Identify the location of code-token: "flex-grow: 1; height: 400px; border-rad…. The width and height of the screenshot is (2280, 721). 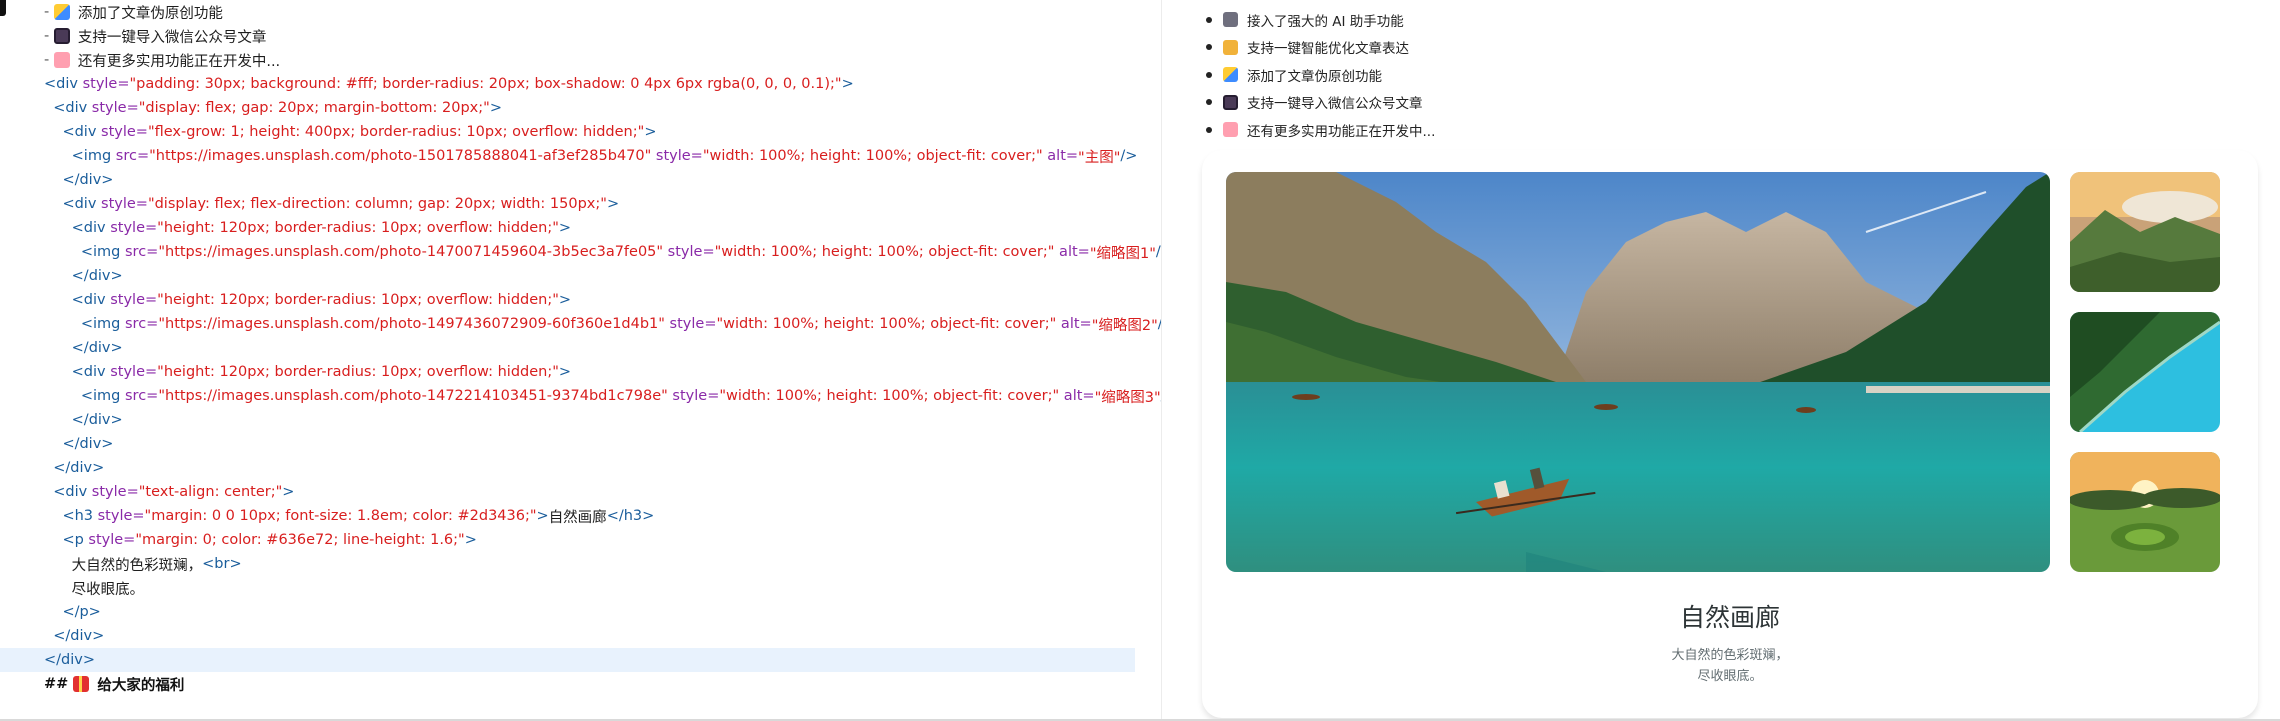
(396, 132).